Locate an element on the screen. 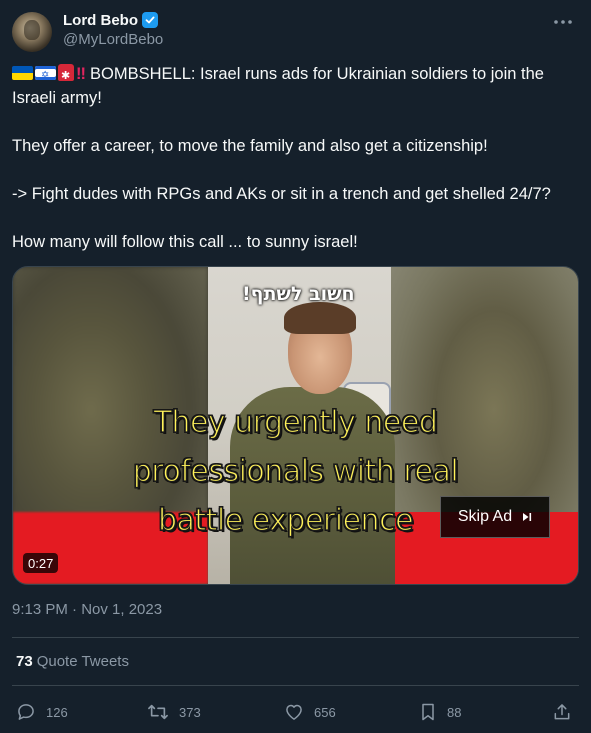  retweet-count: 373 is located at coordinates (190, 712).